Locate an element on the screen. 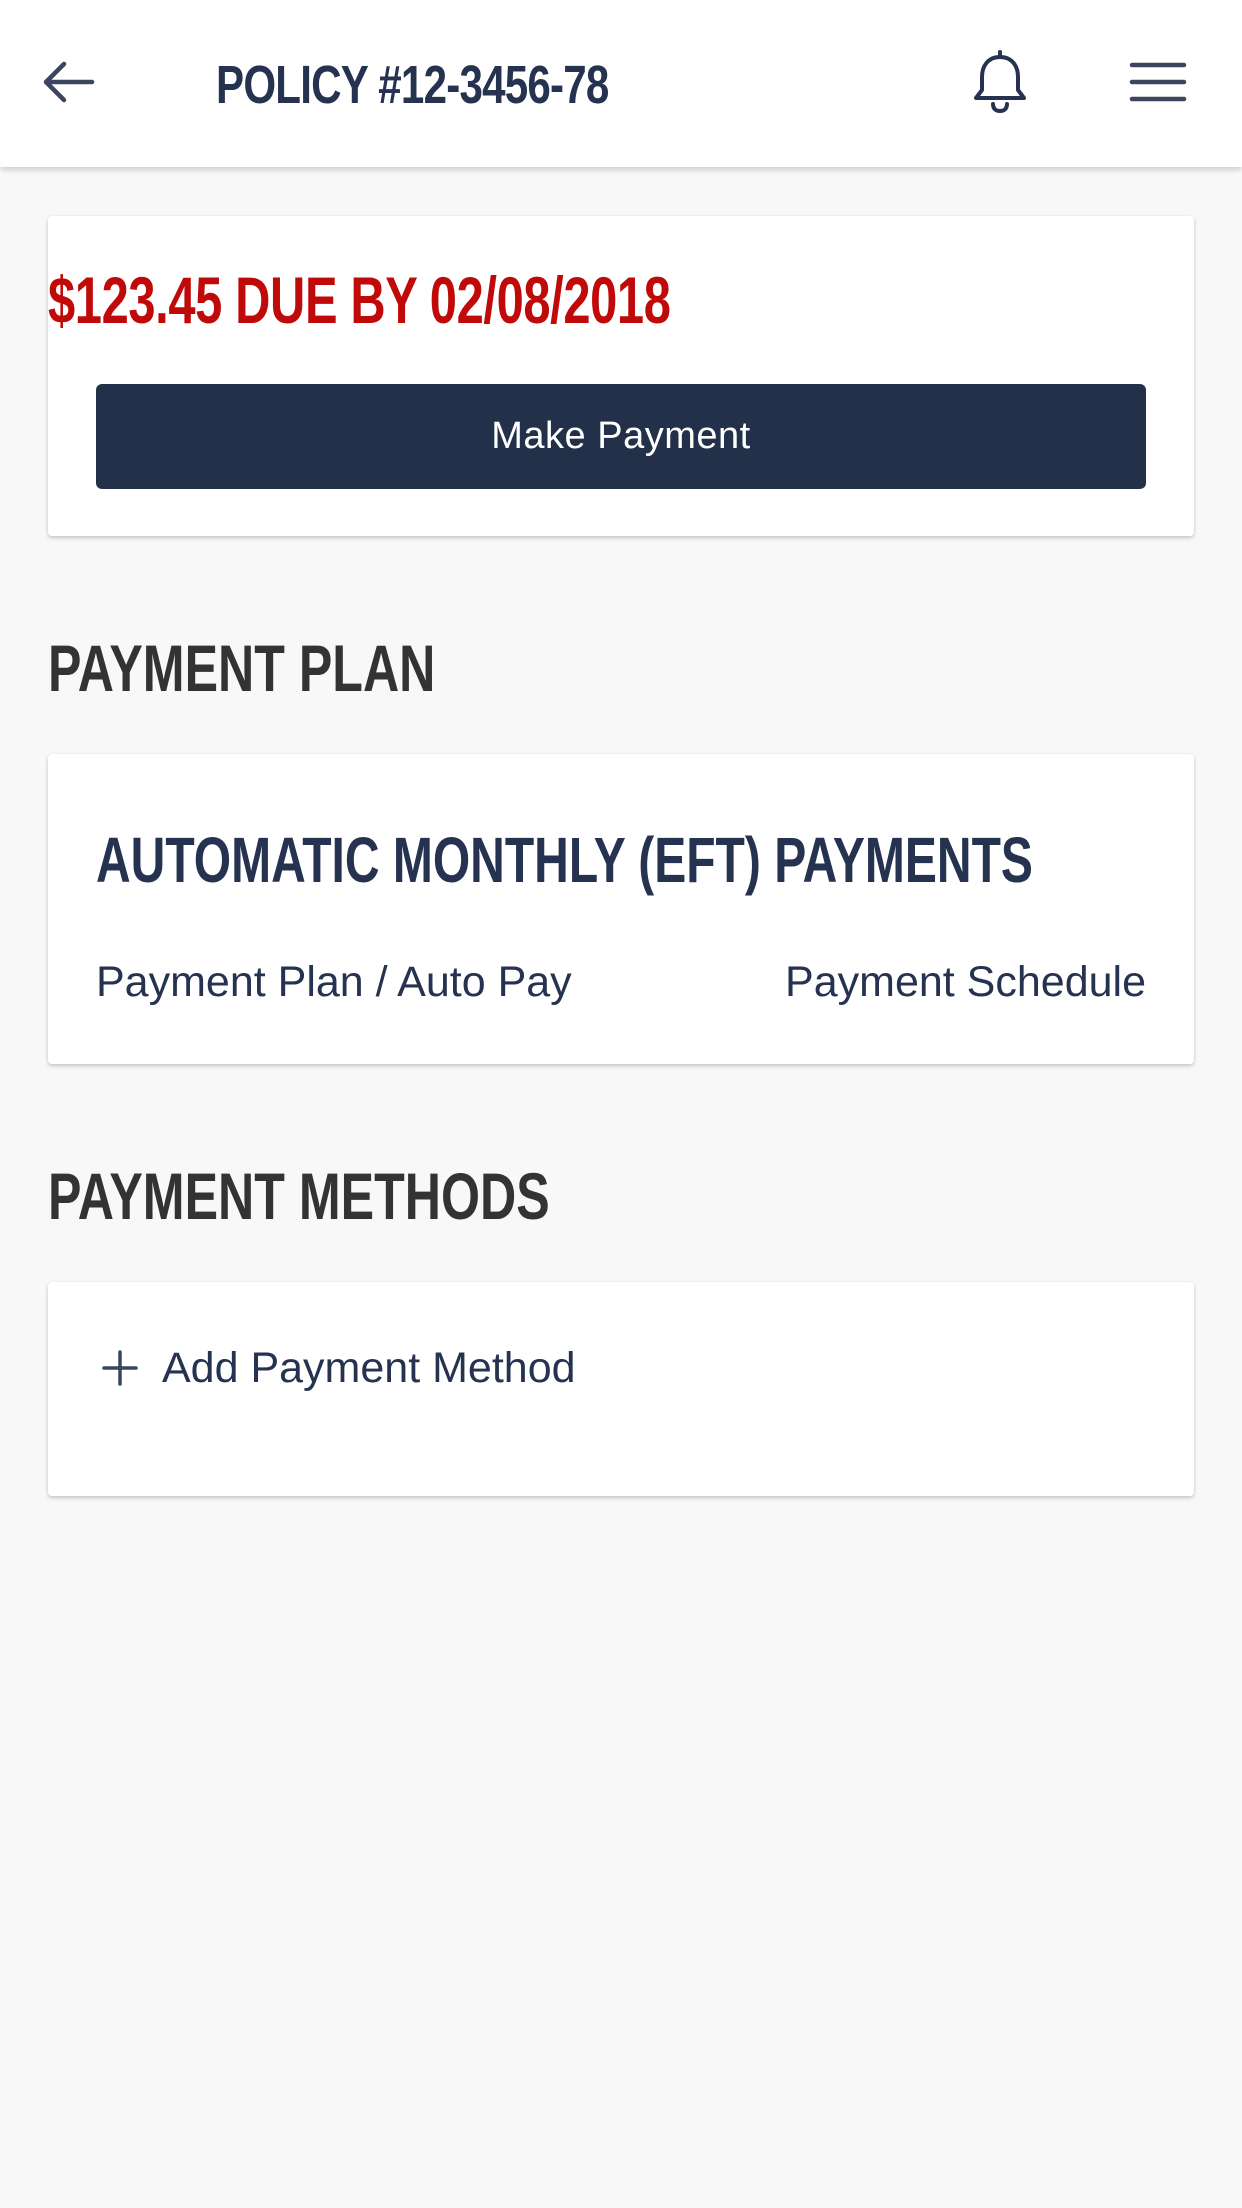  payment-plan-auto-pay-link: Payment Plan / Auto Pay is located at coordinates (334, 982).